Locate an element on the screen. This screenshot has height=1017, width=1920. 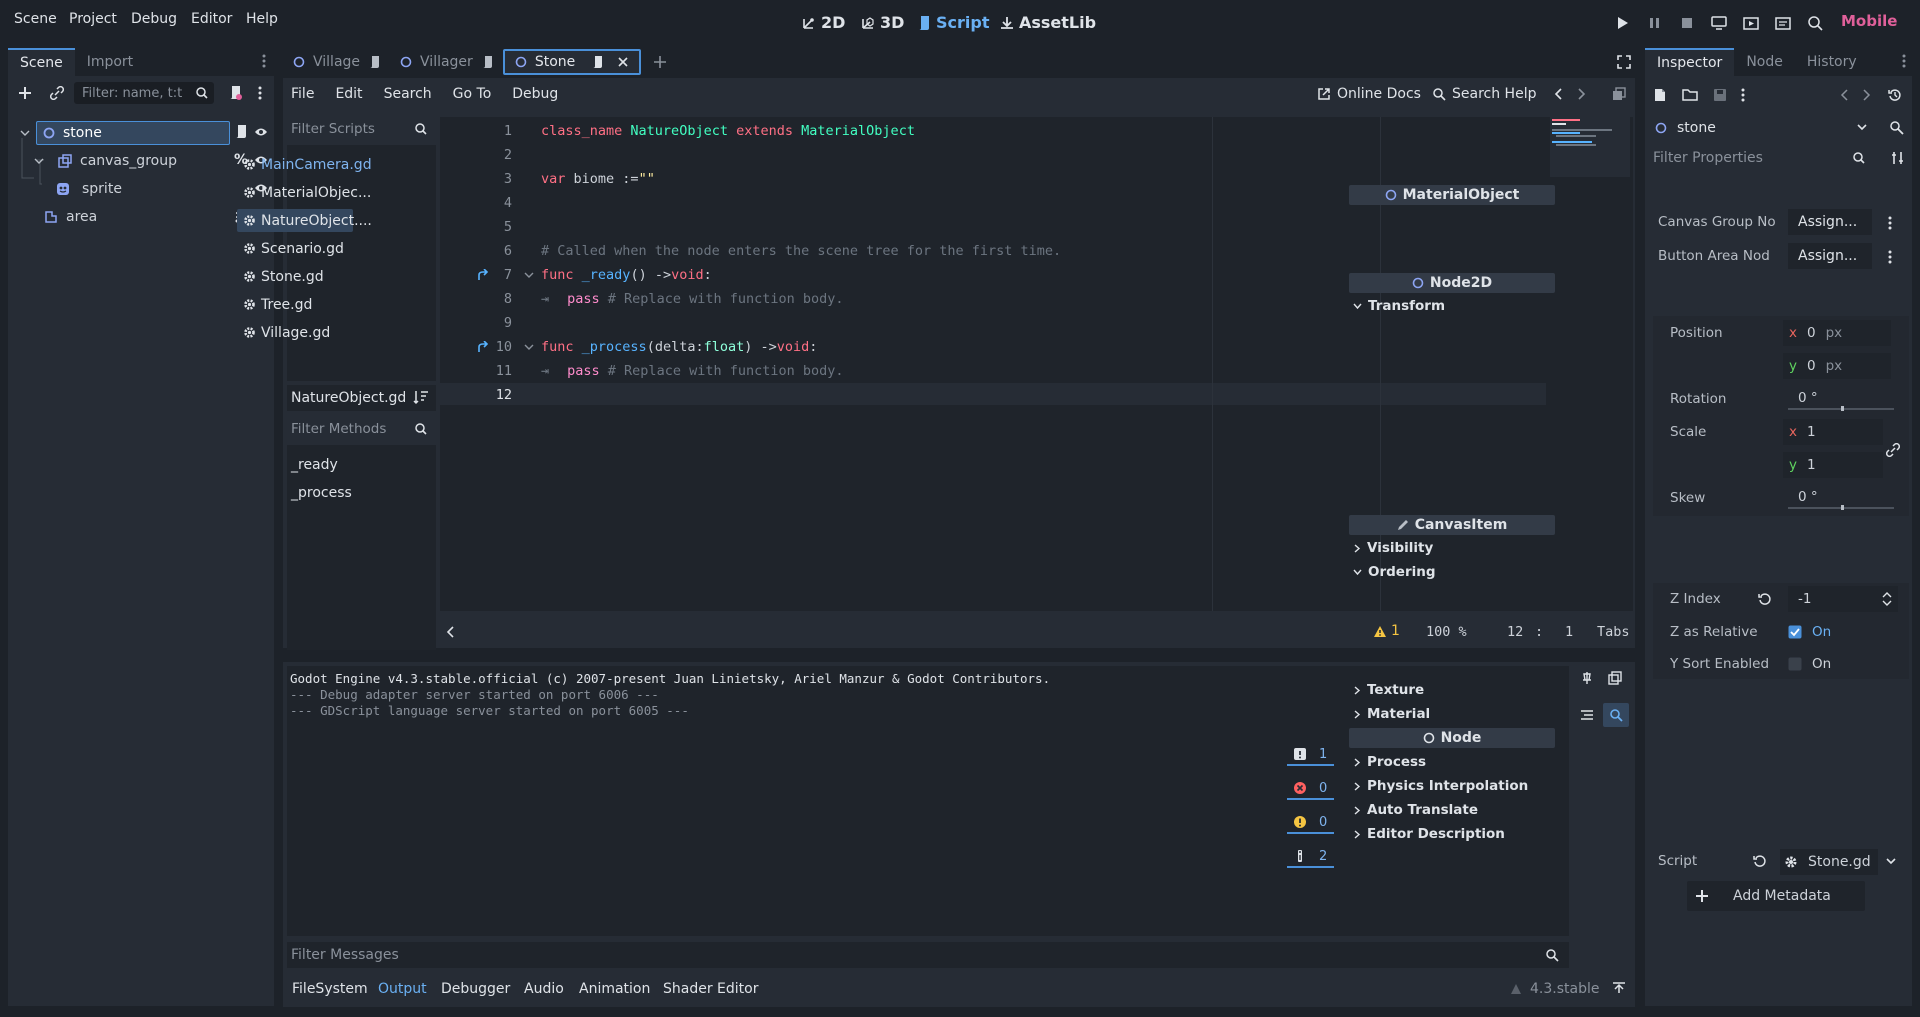
link-icon is located at coordinates (57, 93).